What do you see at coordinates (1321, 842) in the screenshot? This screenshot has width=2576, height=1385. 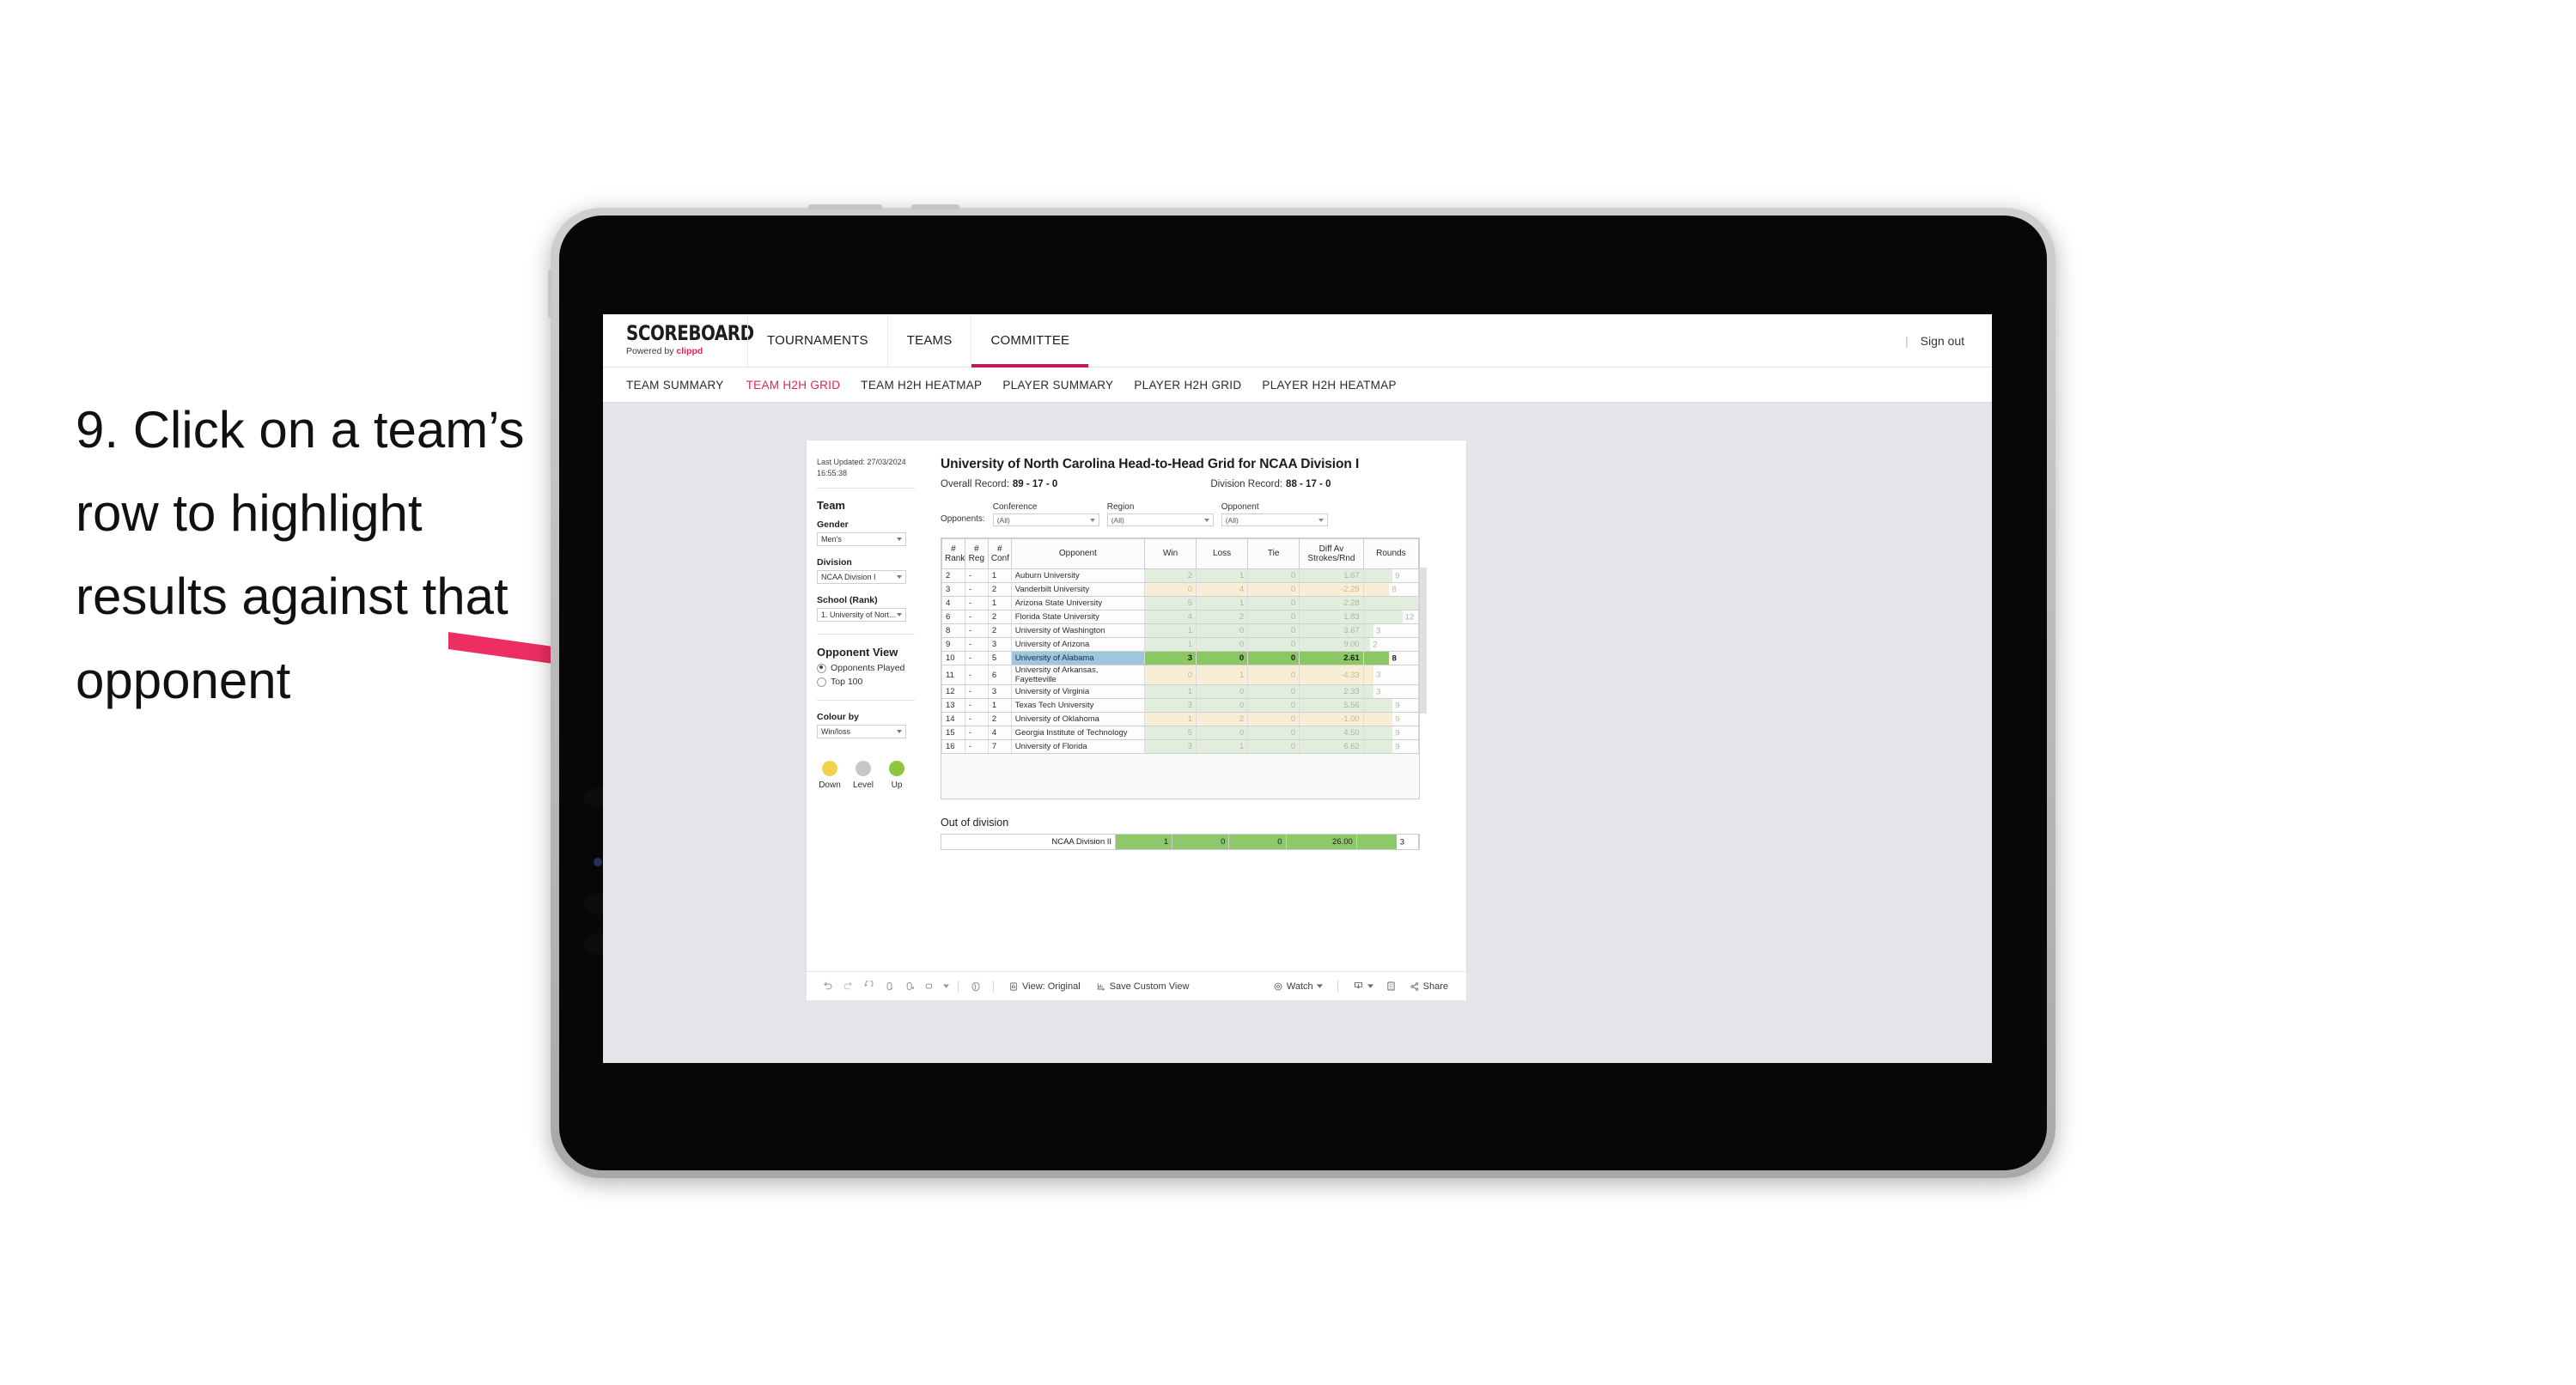 I see `ood-diff: 26.00` at bounding box center [1321, 842].